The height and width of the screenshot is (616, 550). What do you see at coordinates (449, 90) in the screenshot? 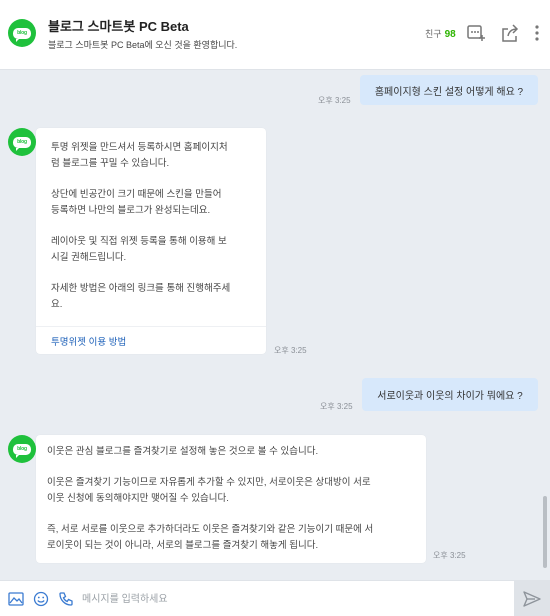
I see `my-message-bubble: 홈페이지형 스킨 설정 어떻게 해요 ?` at bounding box center [449, 90].